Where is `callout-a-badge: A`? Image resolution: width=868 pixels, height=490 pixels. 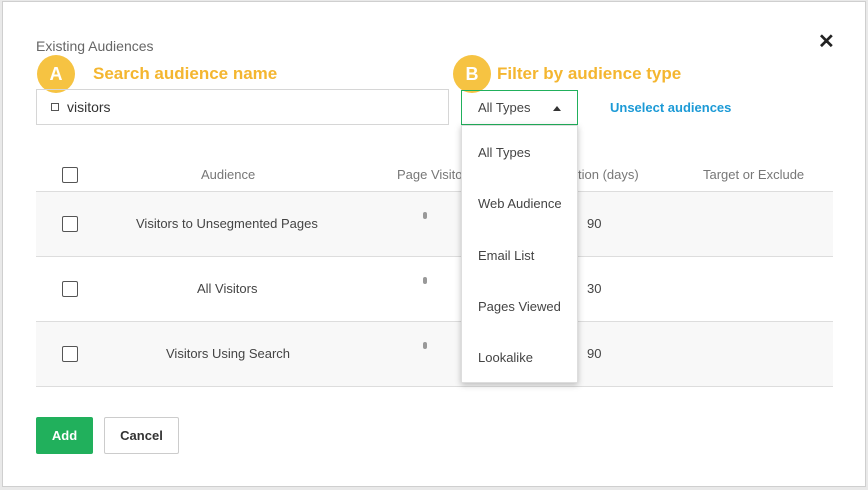 callout-a-badge: A is located at coordinates (56, 74).